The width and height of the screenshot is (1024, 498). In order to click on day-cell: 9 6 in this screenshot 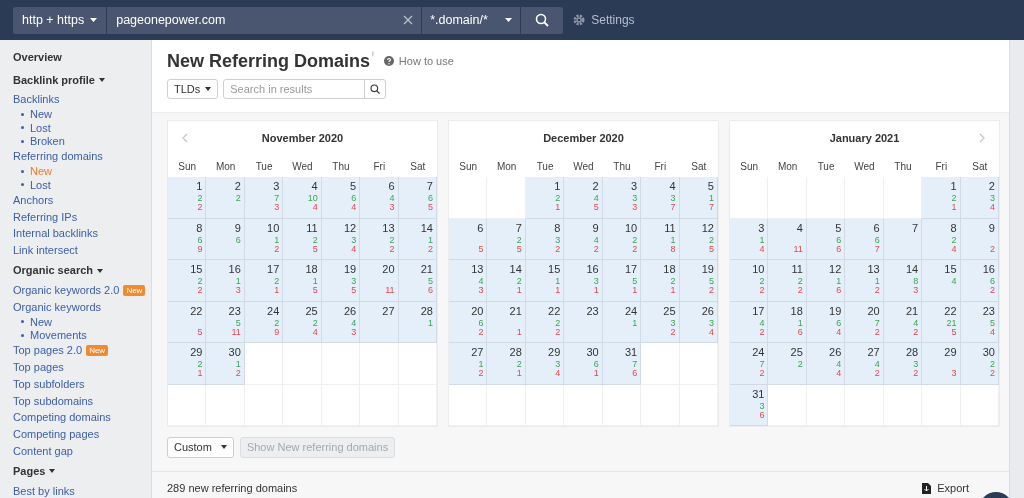, I will do `click(225, 239)`.